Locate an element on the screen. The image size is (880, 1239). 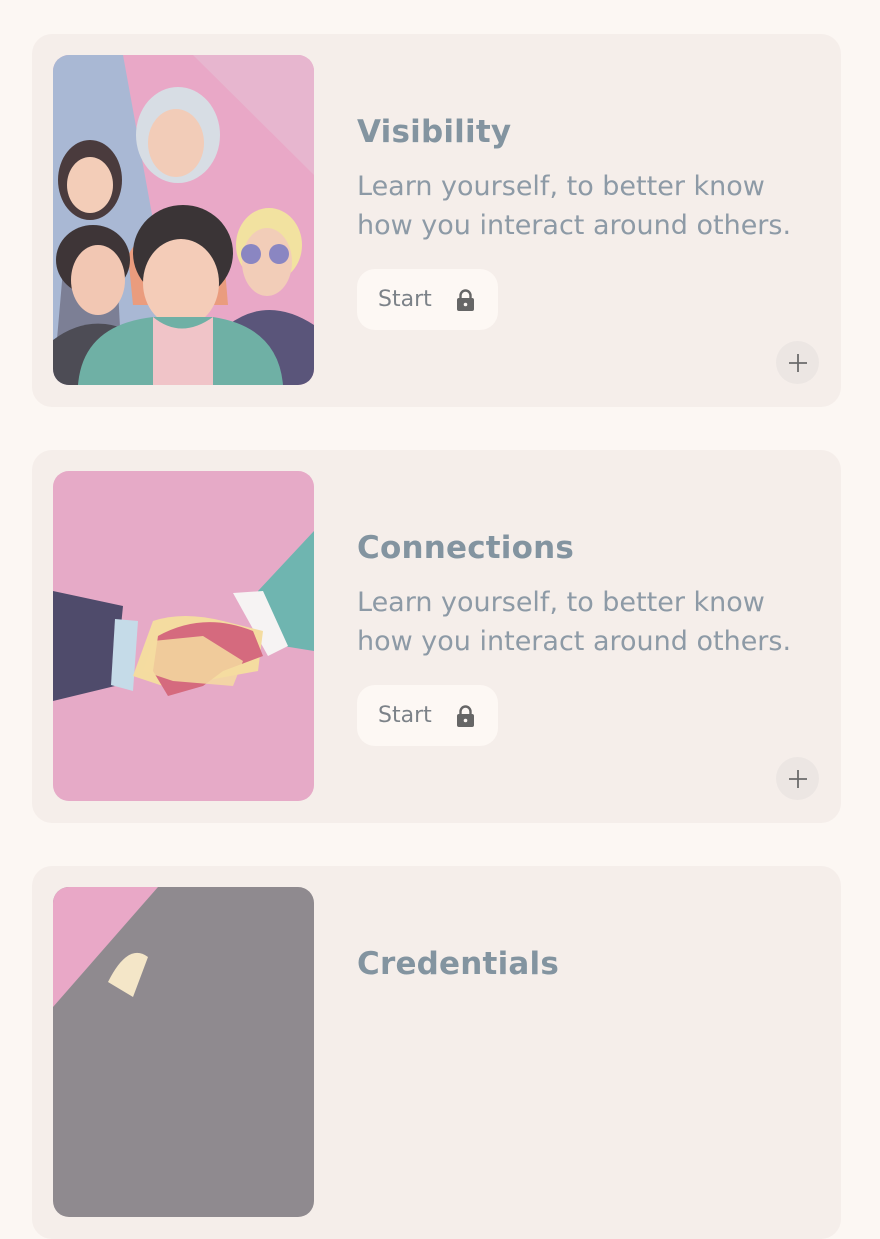
card-title: Visibility is located at coordinates (434, 132).